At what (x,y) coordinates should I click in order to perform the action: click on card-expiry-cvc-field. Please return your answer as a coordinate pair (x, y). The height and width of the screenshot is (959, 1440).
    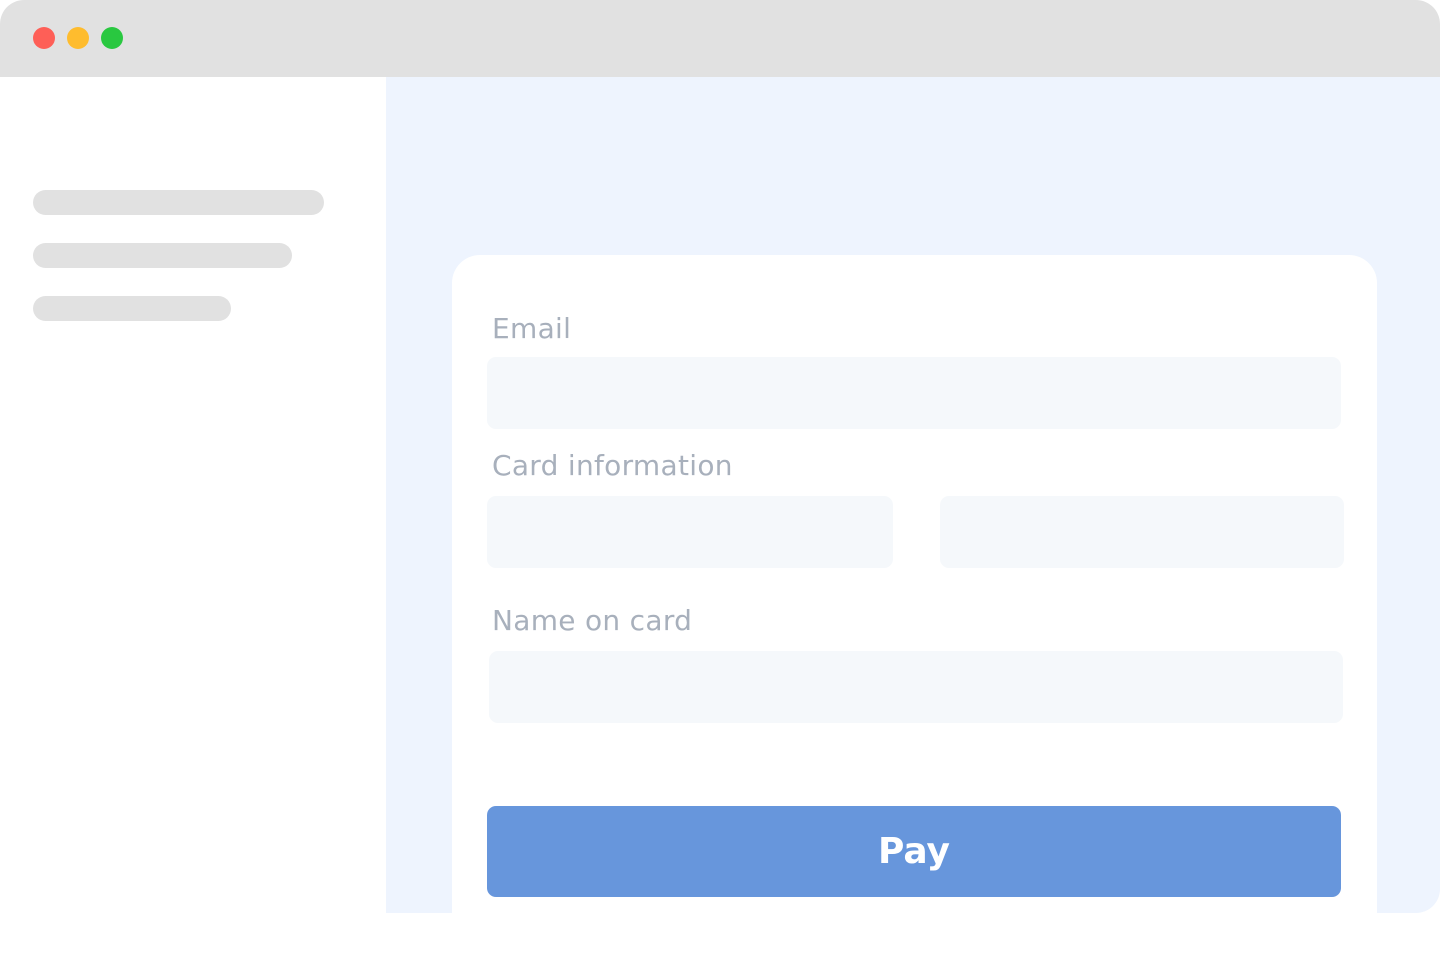
    Looking at the image, I should click on (1142, 532).